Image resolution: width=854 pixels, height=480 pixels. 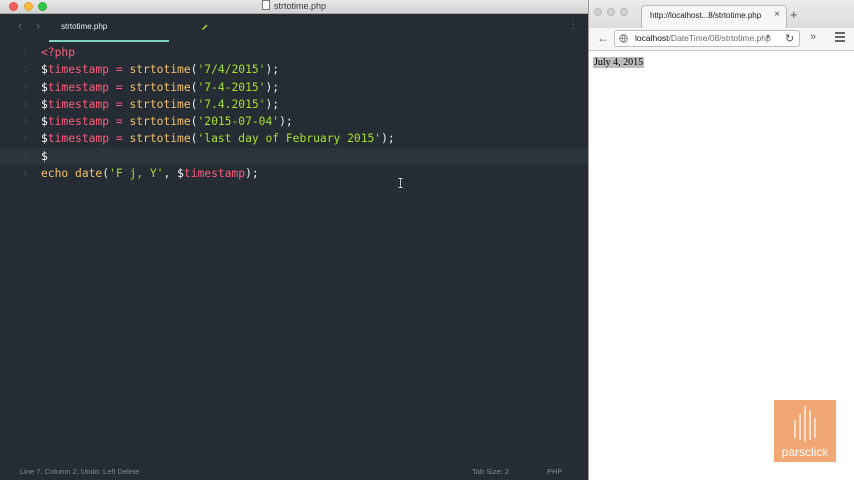 I want to click on globe-icon, so click(x=623, y=38).